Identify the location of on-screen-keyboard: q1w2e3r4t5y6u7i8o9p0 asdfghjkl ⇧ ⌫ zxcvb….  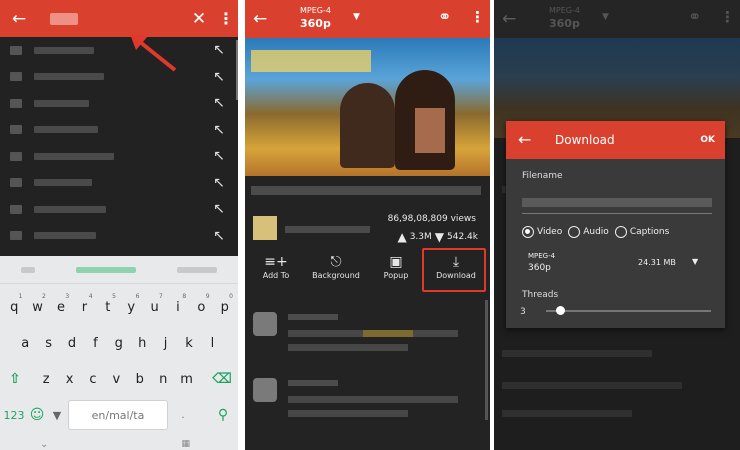
(119, 353).